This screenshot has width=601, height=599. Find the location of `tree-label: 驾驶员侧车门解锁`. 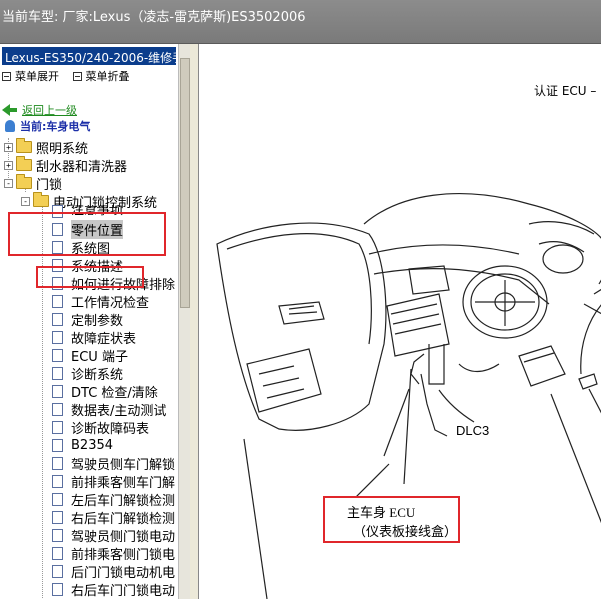

tree-label: 驾驶员侧车门解锁 is located at coordinates (123, 465).